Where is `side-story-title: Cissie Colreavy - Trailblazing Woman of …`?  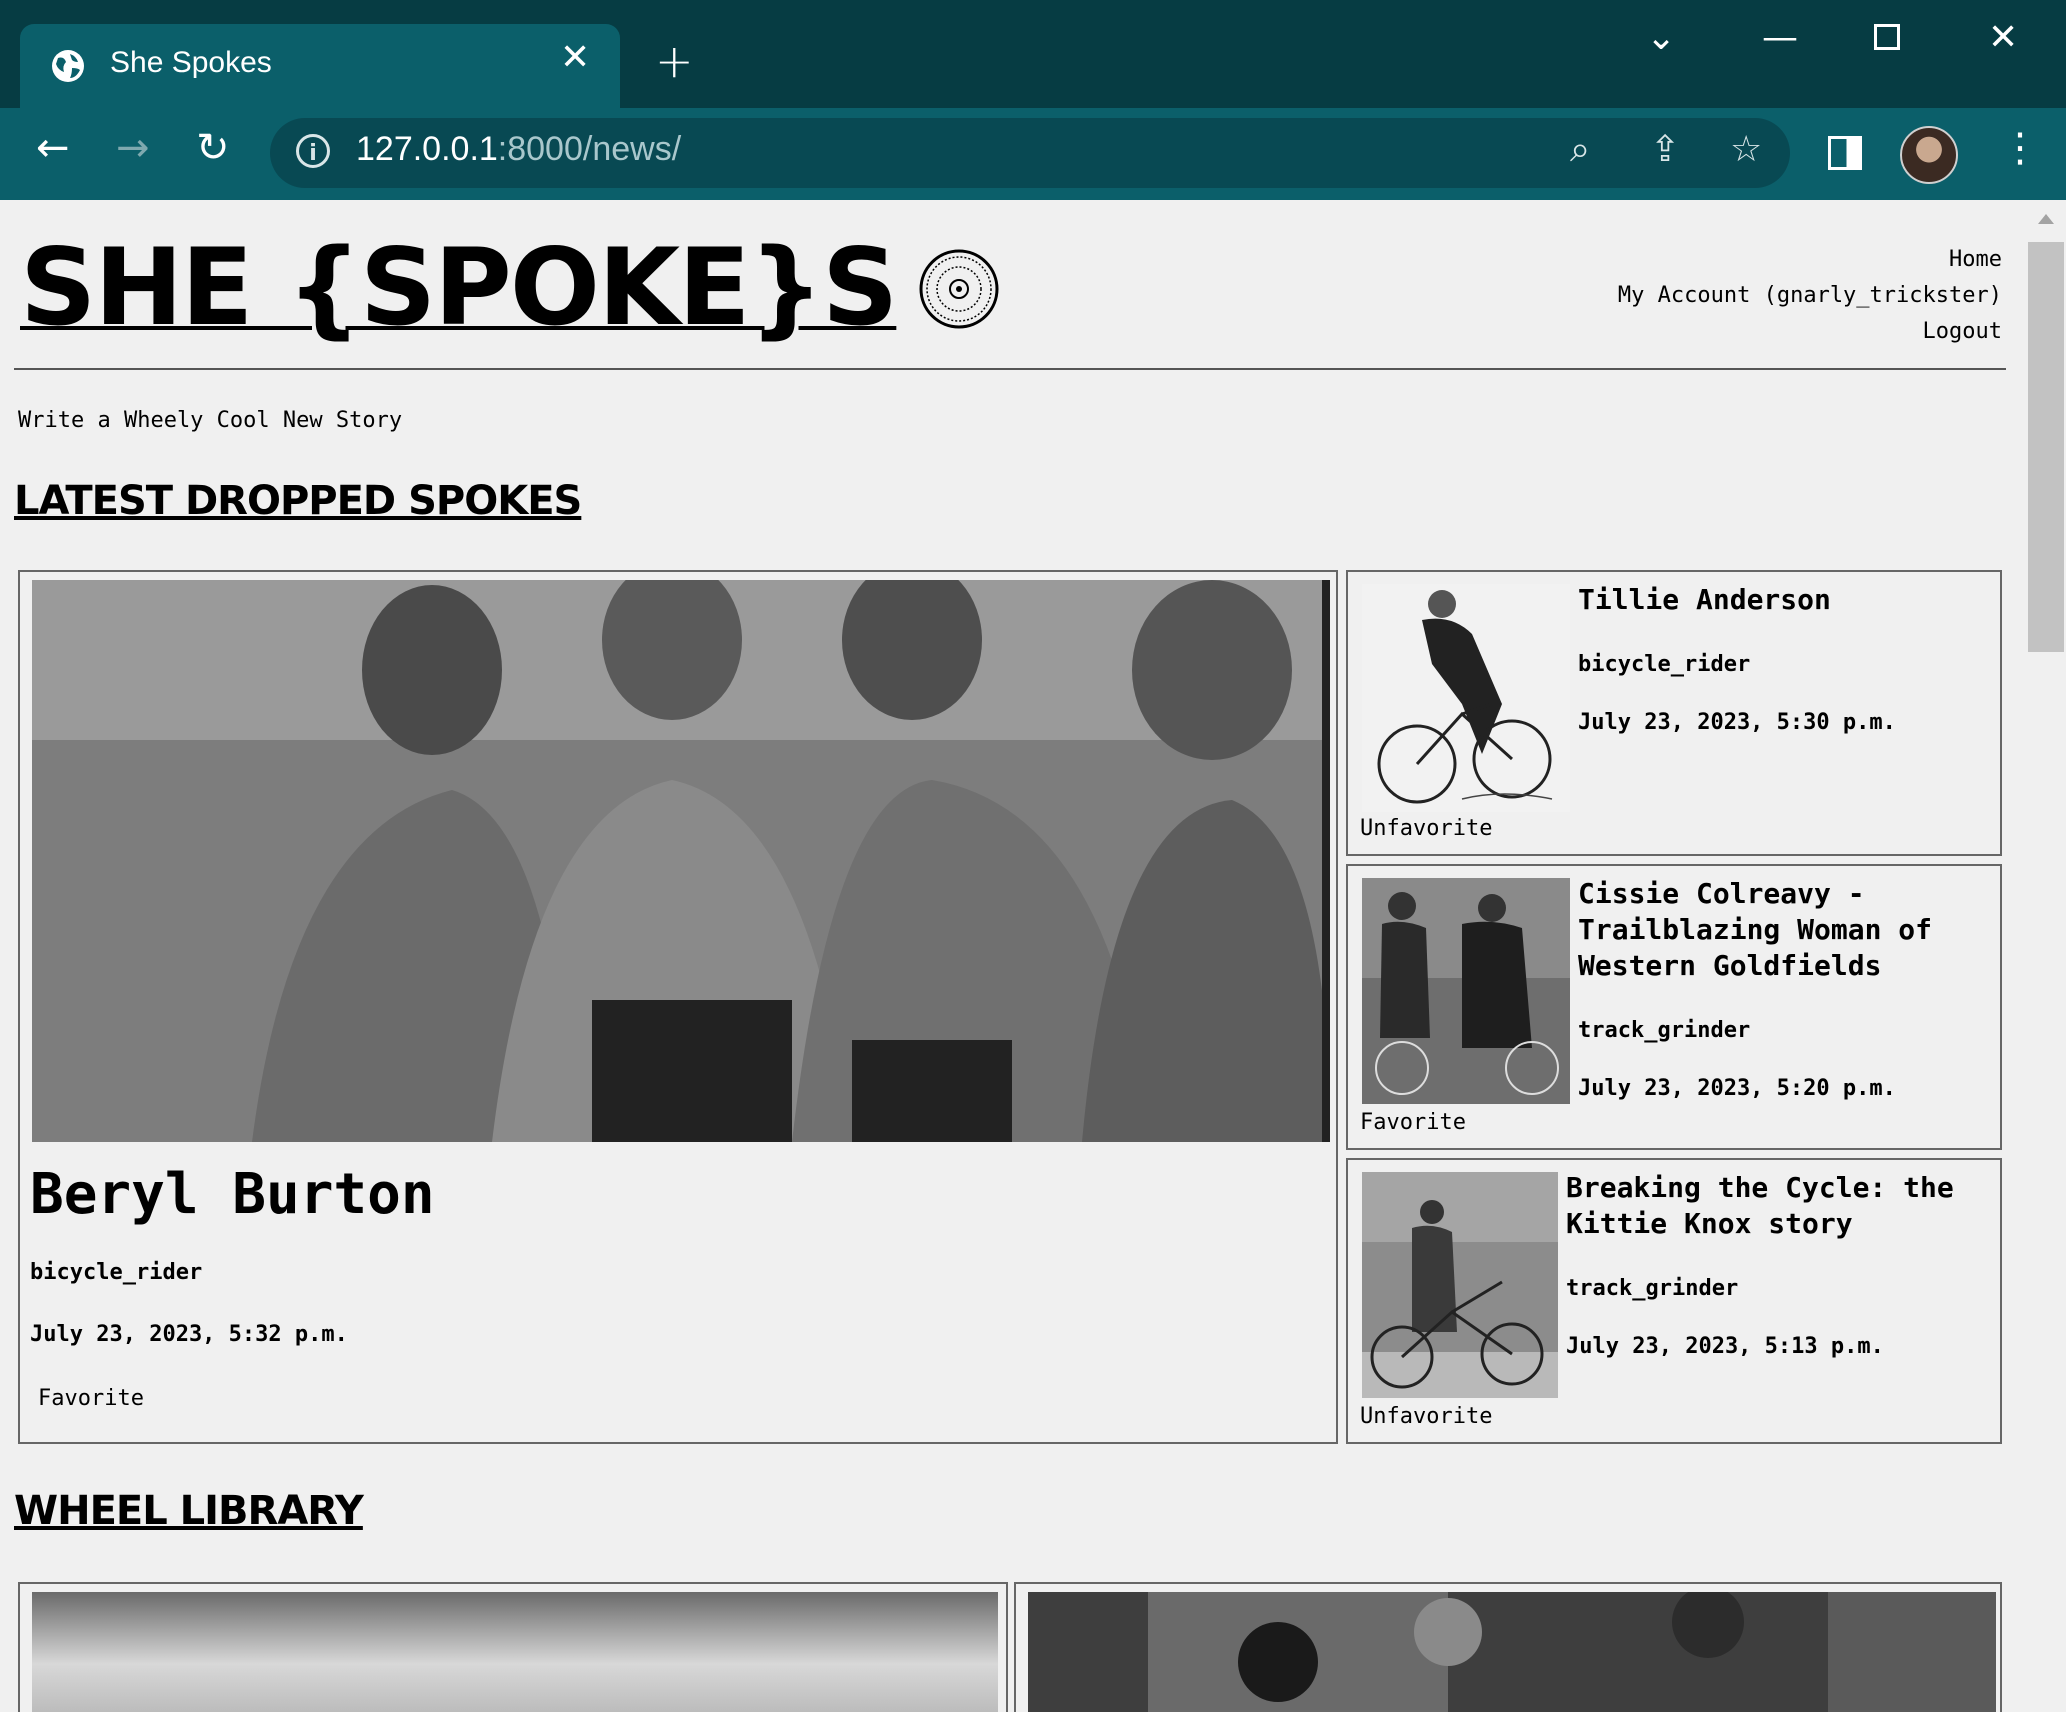 side-story-title: Cissie Colreavy - Trailblazing Woman of … is located at coordinates (1783, 930).